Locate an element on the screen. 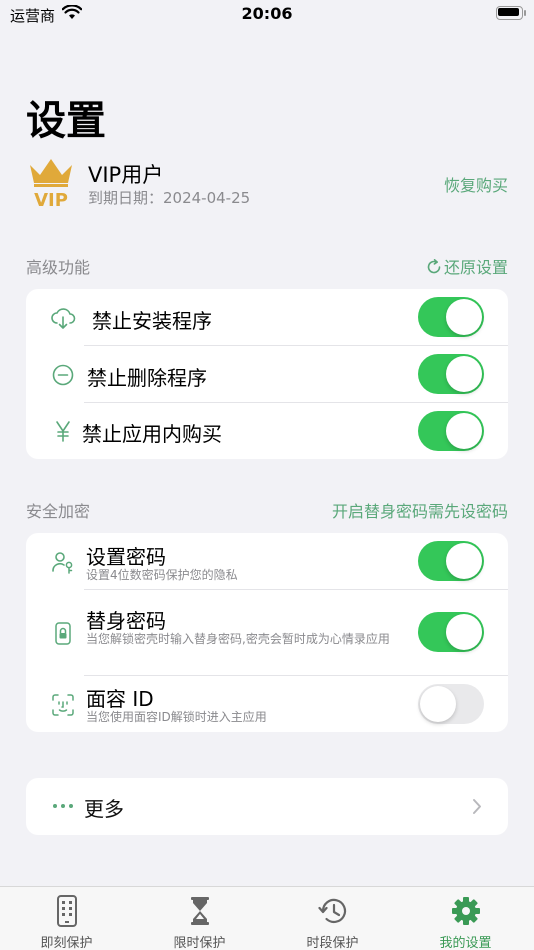 This screenshot has width=534, height=950. status-bar: 运营商 20:06 is located at coordinates (267, 15).